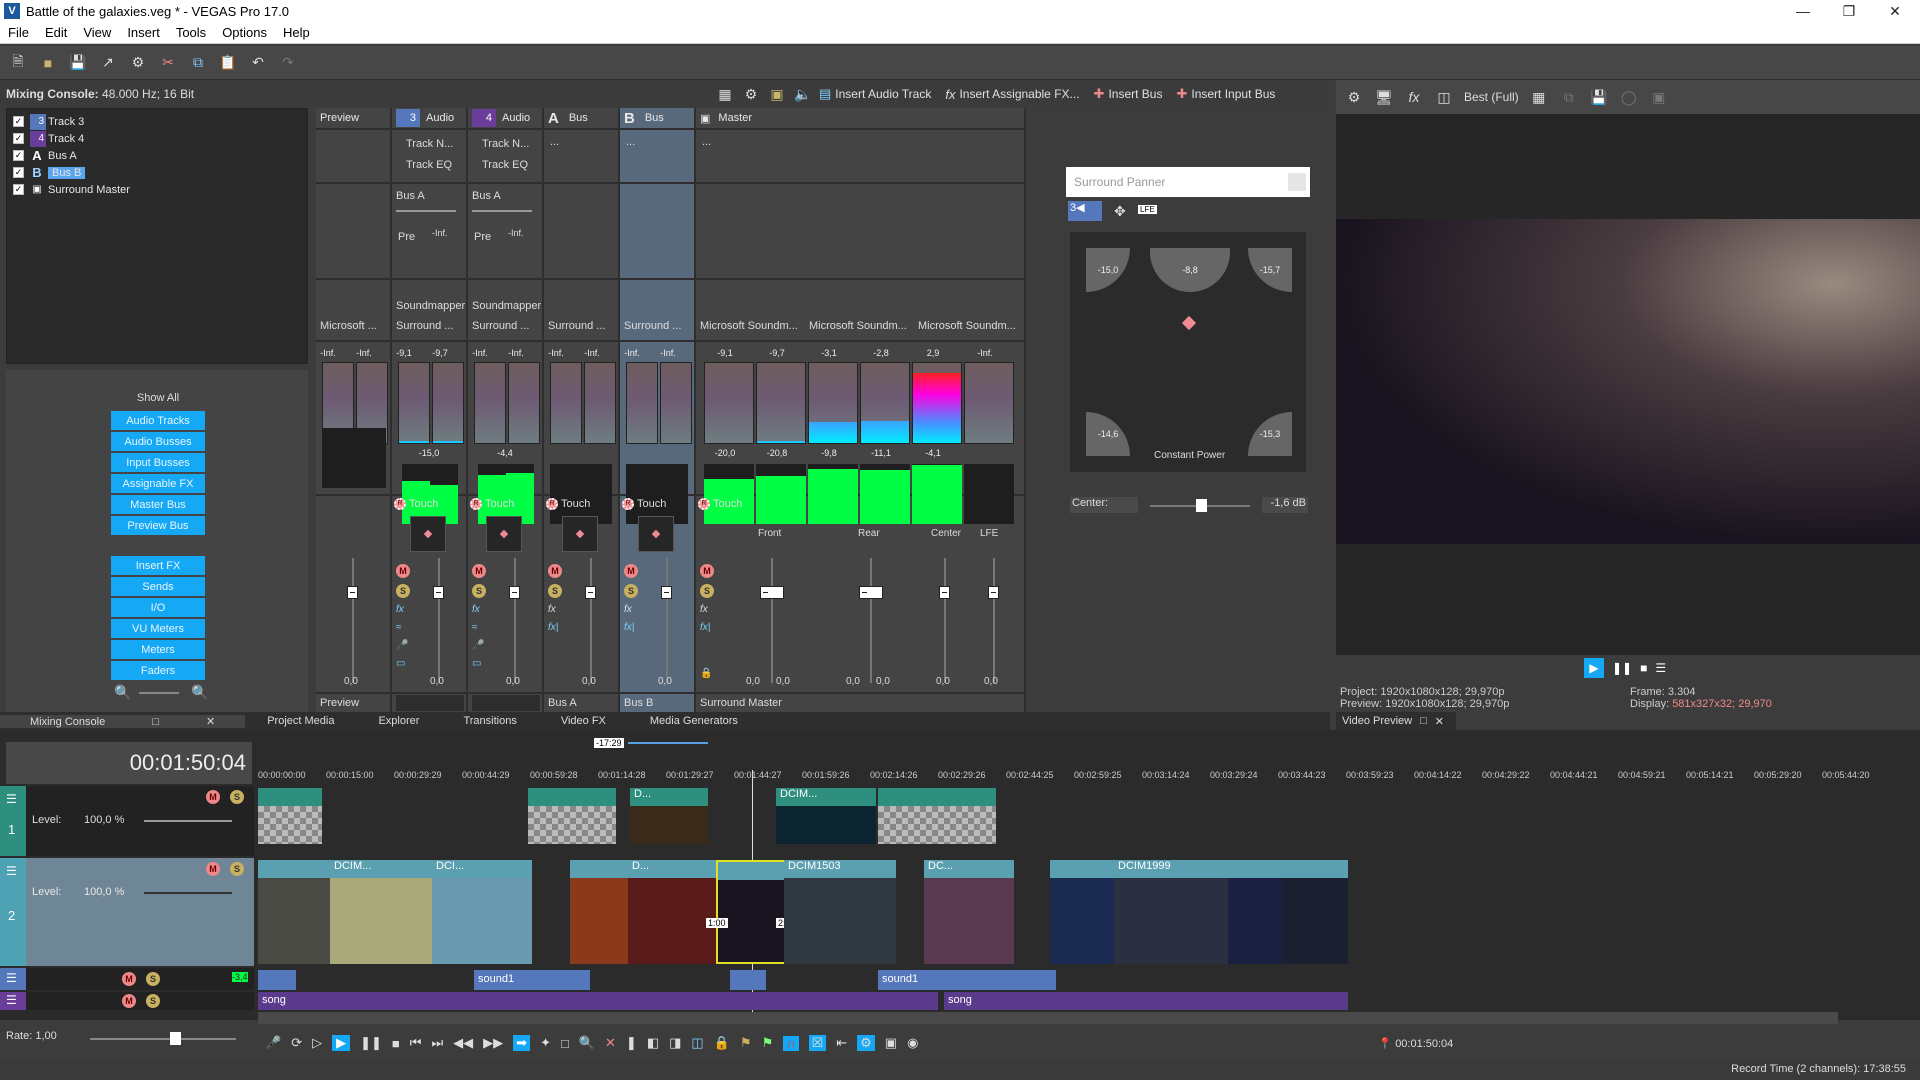 The height and width of the screenshot is (1080, 1920). I want to click on new-file-icon: 🗎, so click(18, 63).